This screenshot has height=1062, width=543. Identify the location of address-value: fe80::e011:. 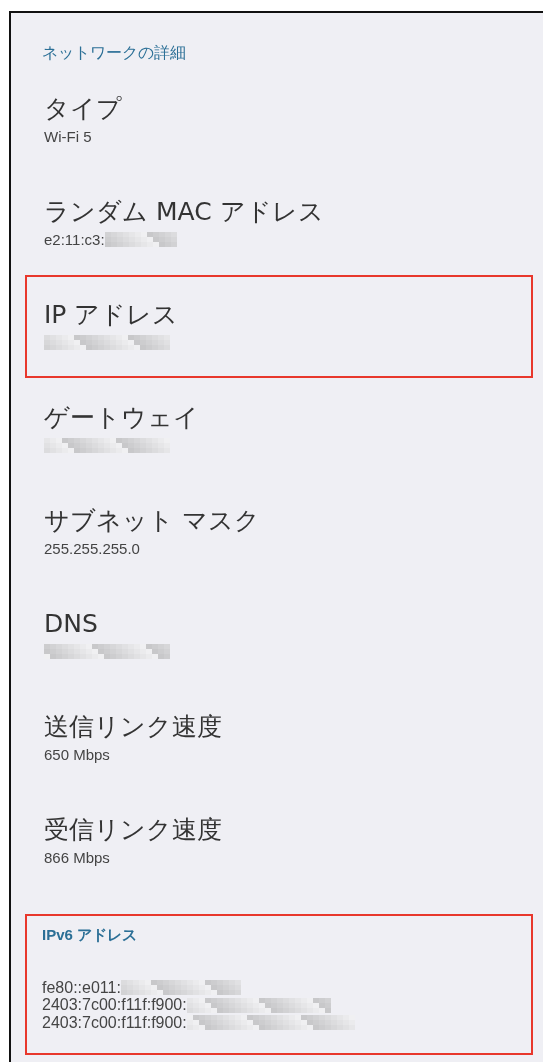
(81, 987).